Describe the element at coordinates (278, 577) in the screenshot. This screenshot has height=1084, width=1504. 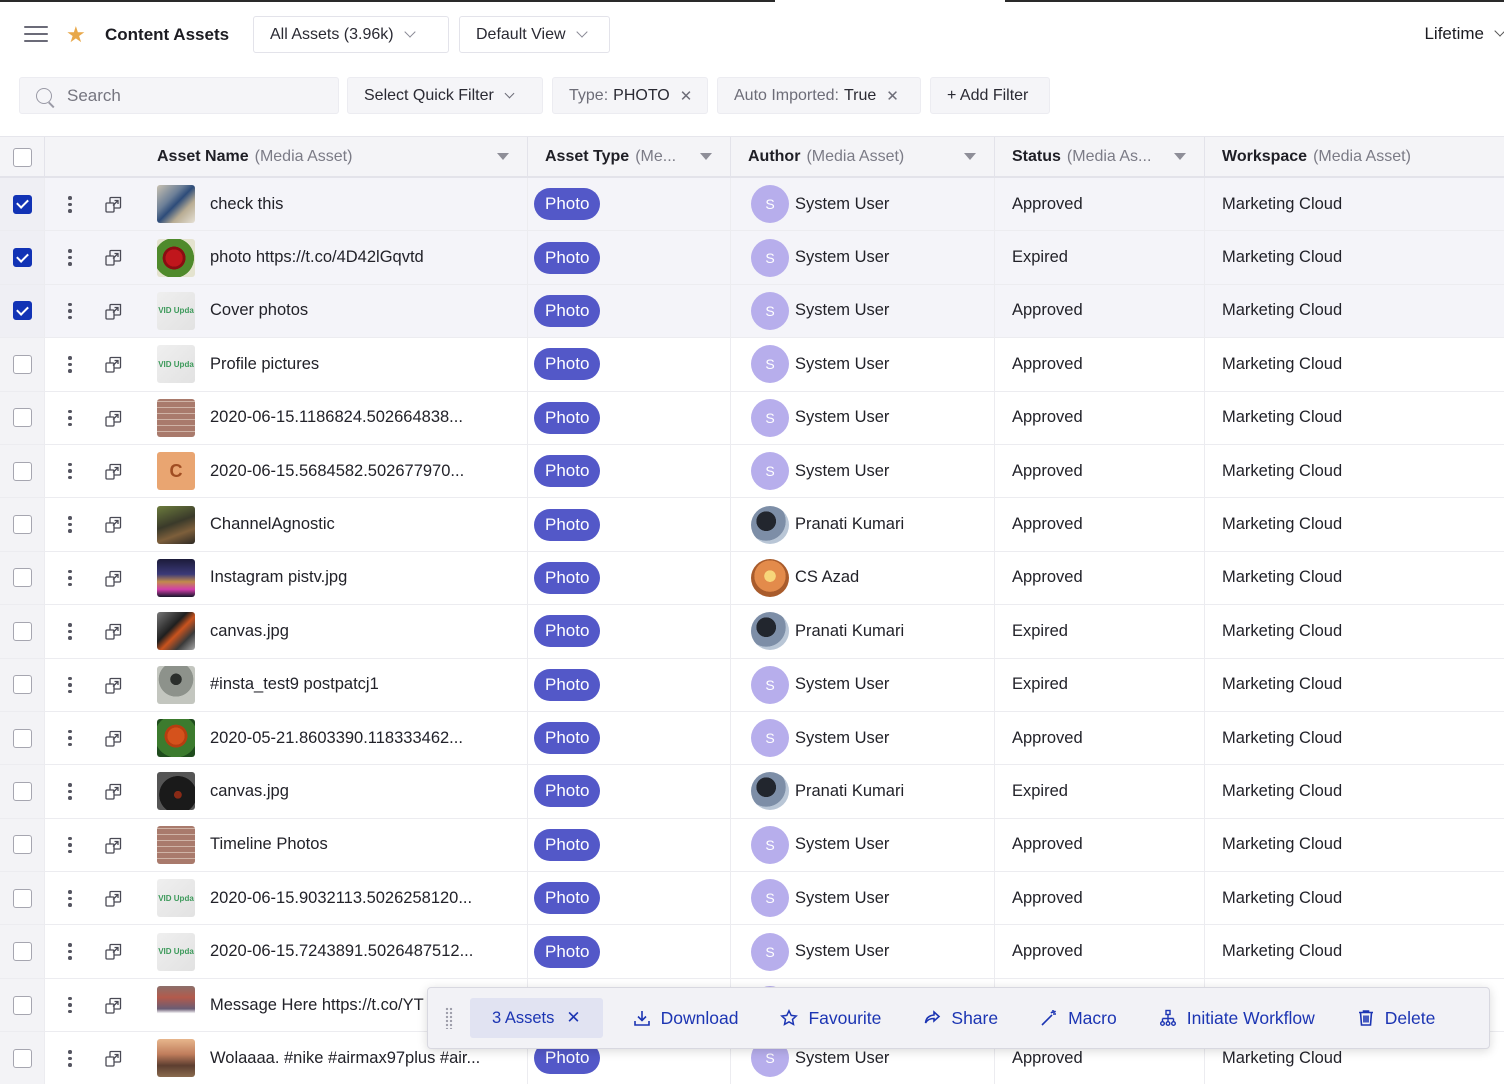
I see `asset-name: Instagram pistv.jpg` at that location.